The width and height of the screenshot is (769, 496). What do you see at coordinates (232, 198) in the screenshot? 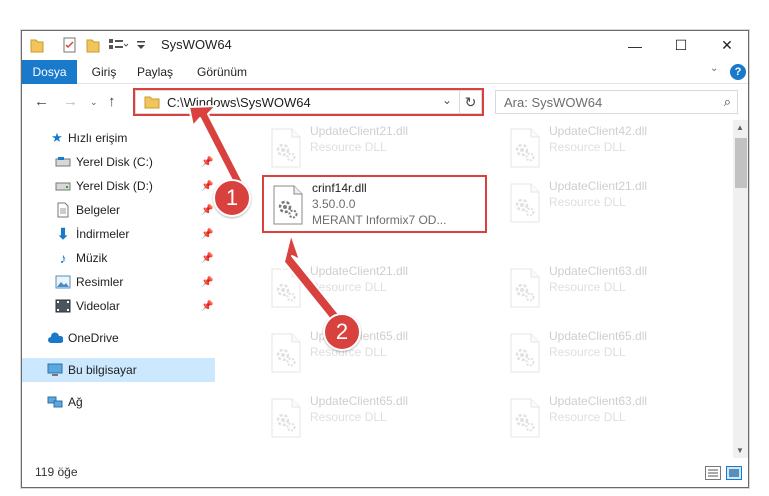
I see `step-1-badge: 1` at bounding box center [232, 198].